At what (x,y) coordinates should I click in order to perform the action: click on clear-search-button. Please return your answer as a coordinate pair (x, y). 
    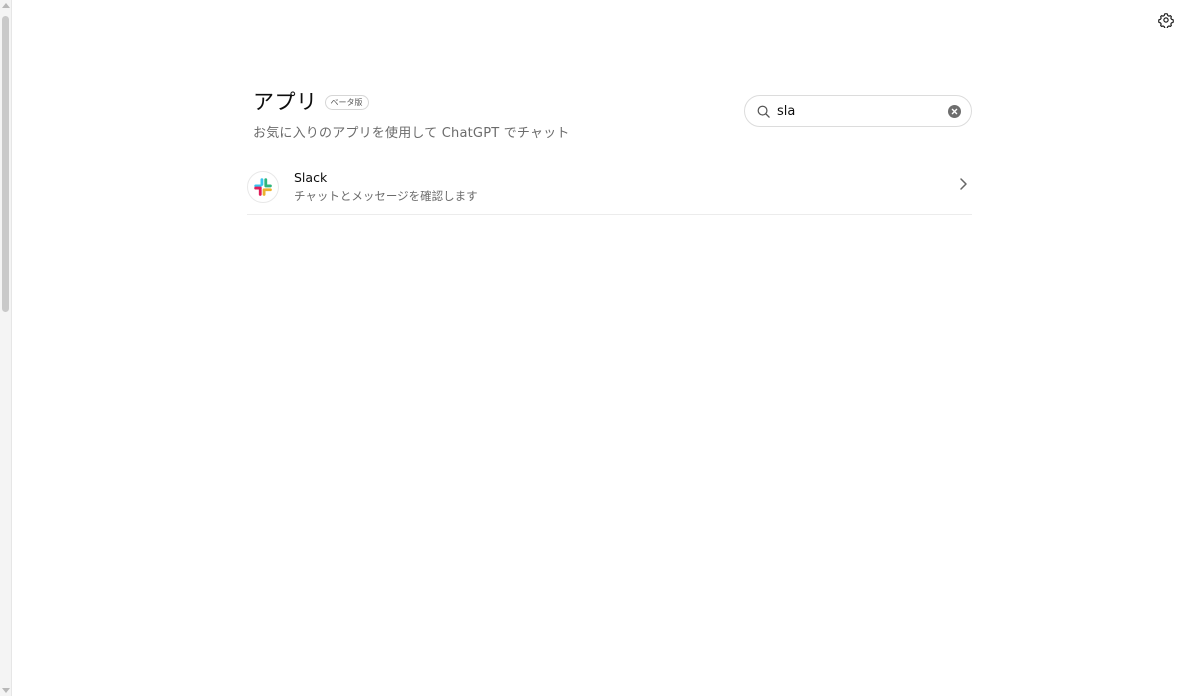
    Looking at the image, I should click on (954, 111).